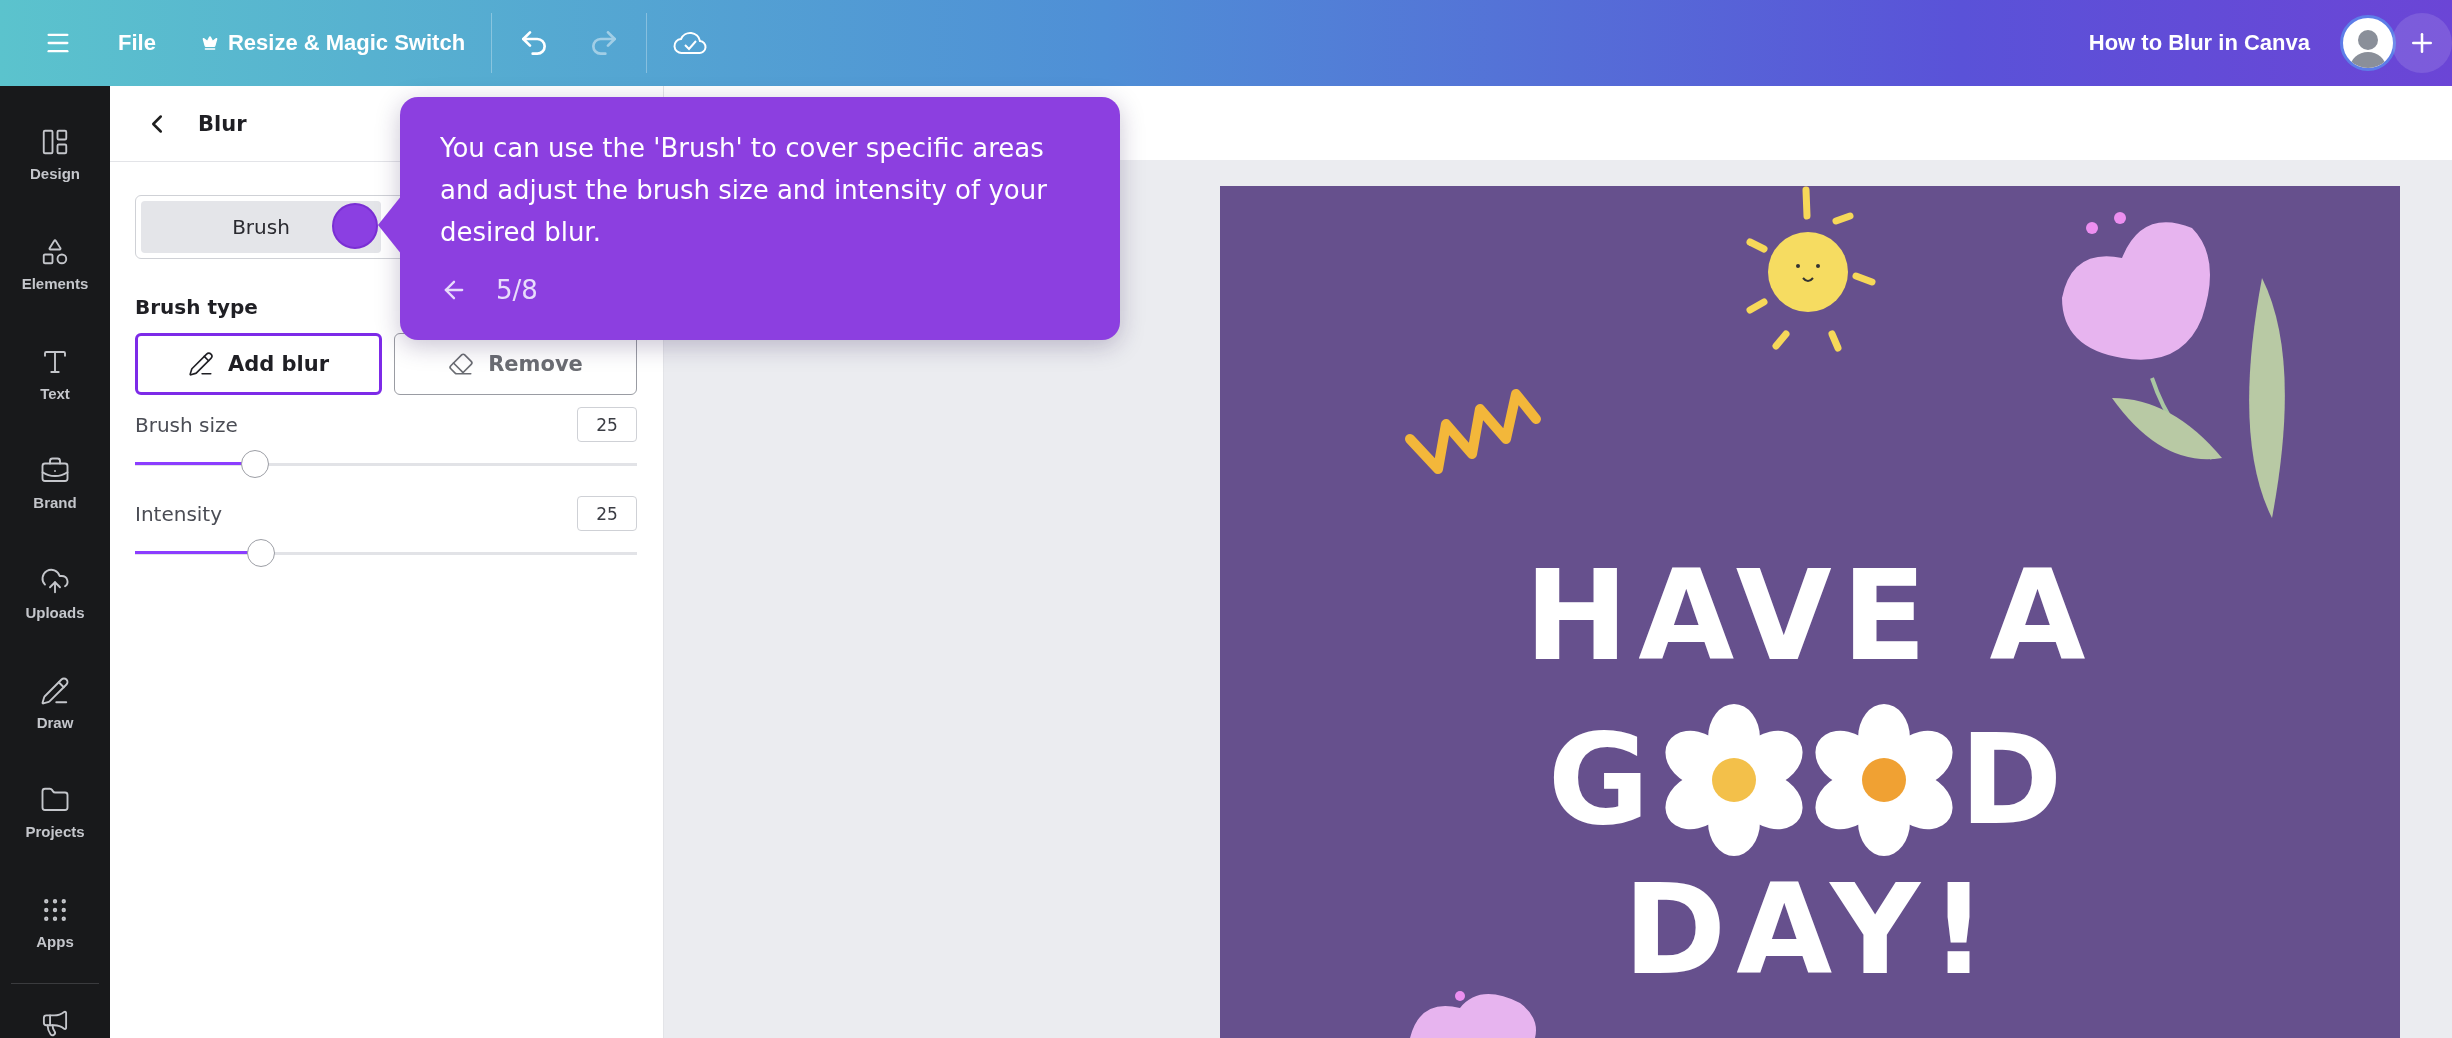  I want to click on sidebar-item: Uploads, so click(55, 593).